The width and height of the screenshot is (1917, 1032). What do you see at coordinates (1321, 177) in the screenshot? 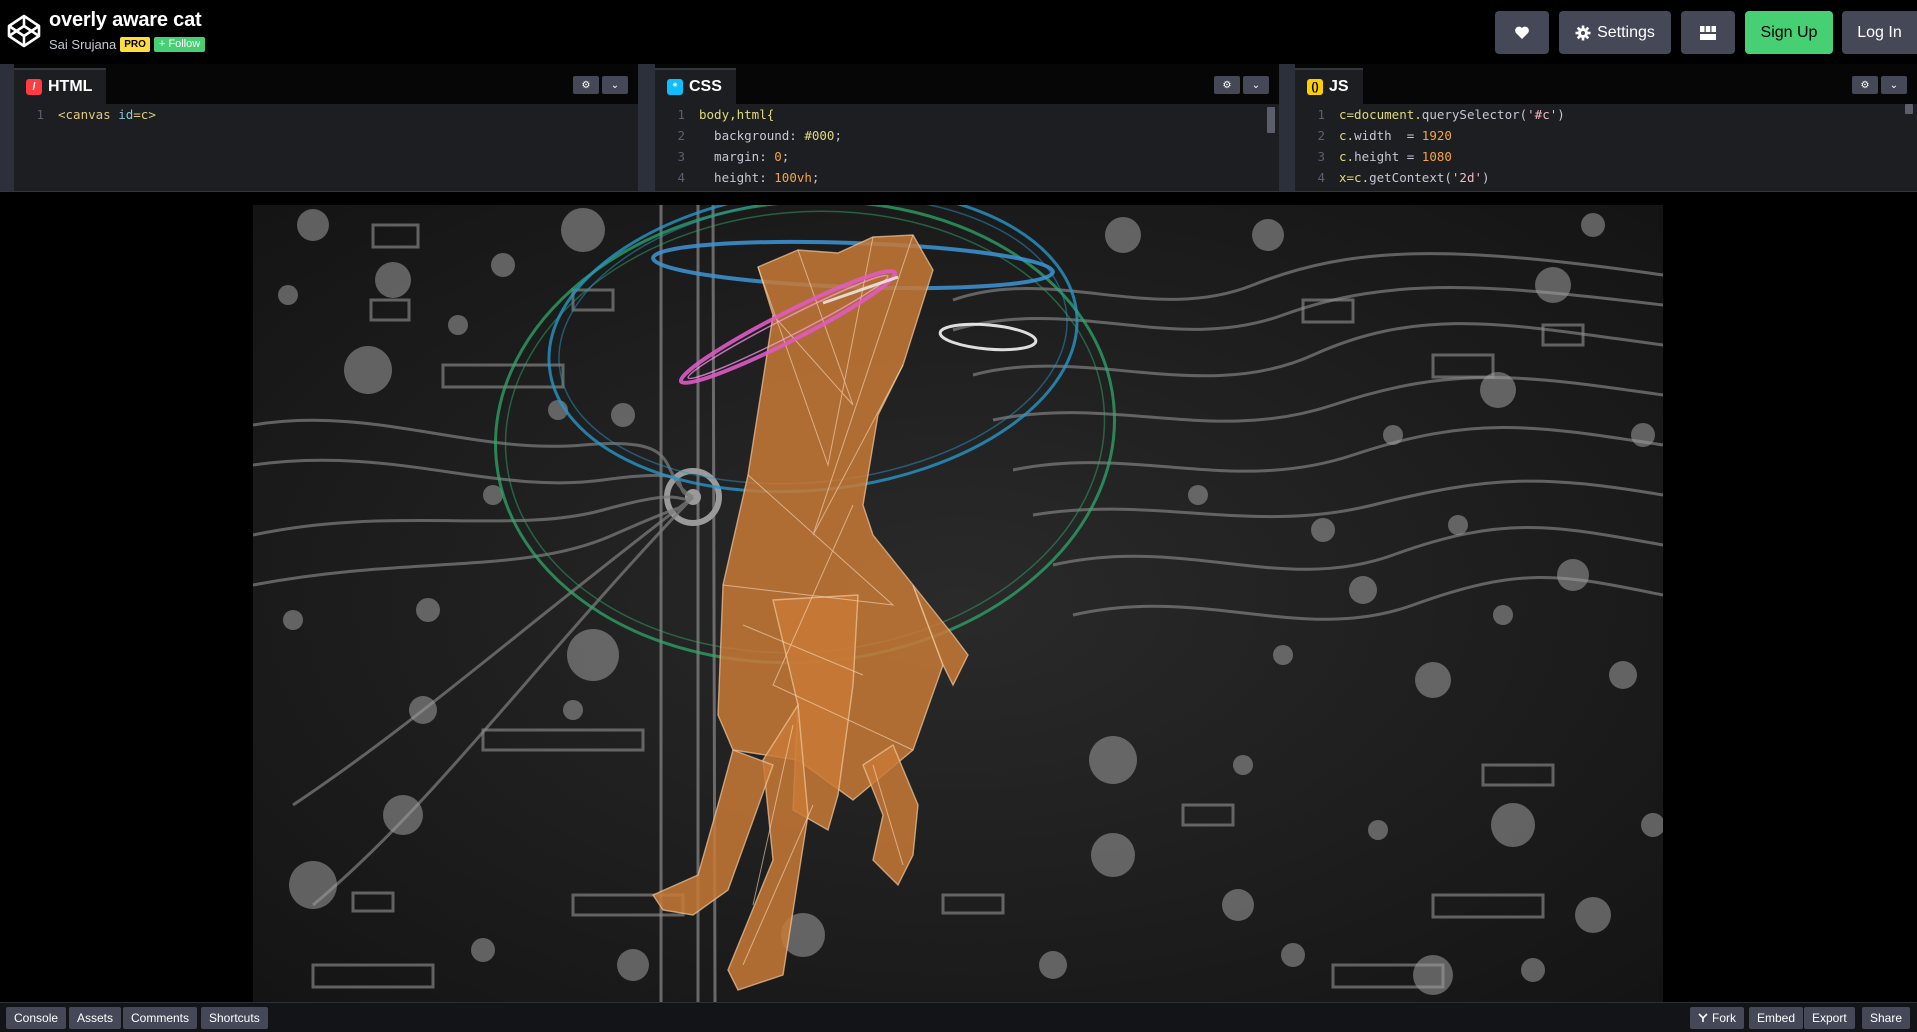
I see `line-number: 4` at bounding box center [1321, 177].